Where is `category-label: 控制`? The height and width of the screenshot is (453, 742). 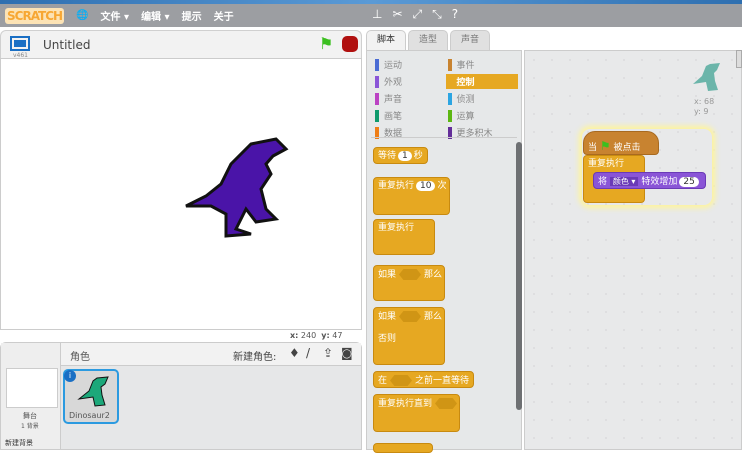 category-label: 控制 is located at coordinates (465, 83).